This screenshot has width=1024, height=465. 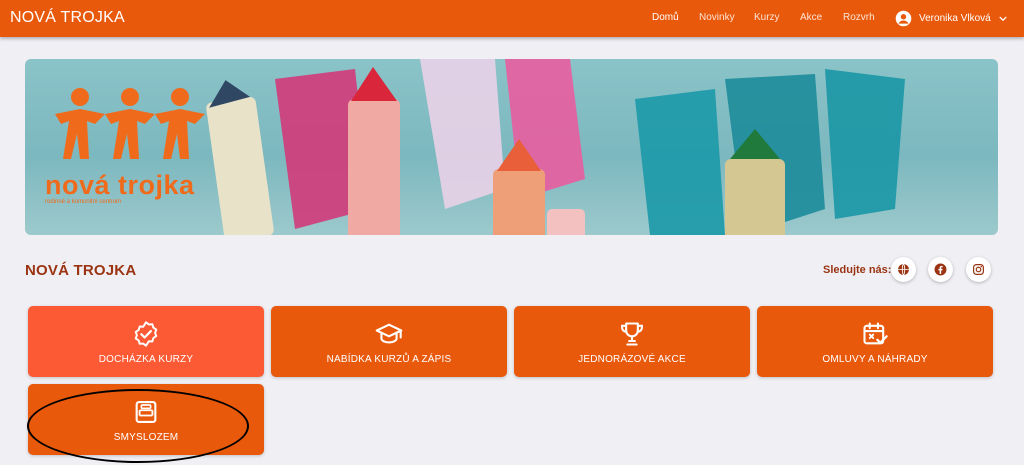 What do you see at coordinates (955, 18) in the screenshot?
I see `user-name: Veronika Vlková` at bounding box center [955, 18].